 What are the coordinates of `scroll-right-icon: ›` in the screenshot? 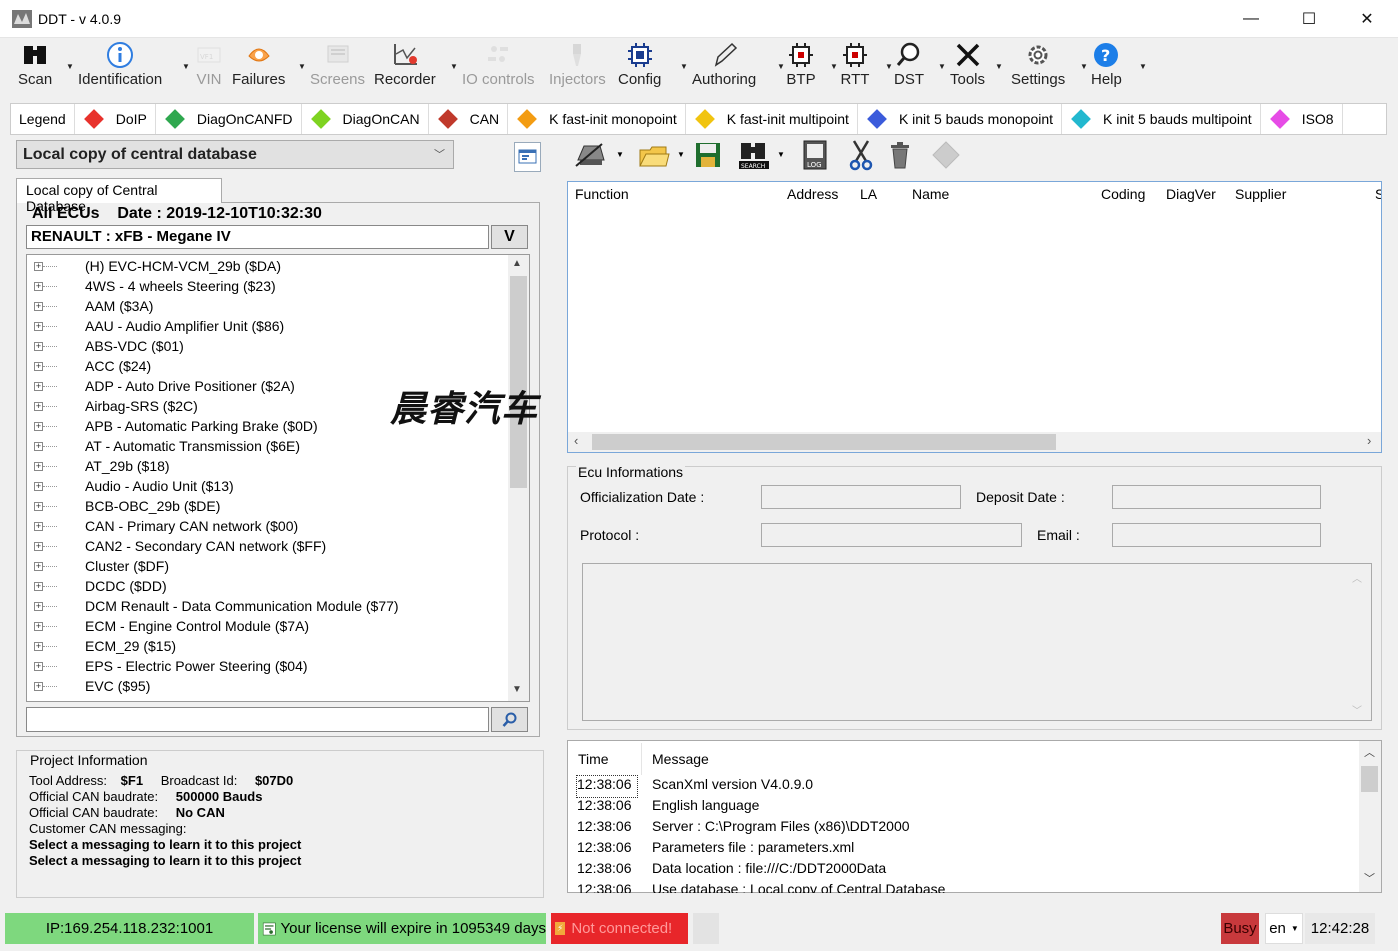 It's located at (1369, 440).